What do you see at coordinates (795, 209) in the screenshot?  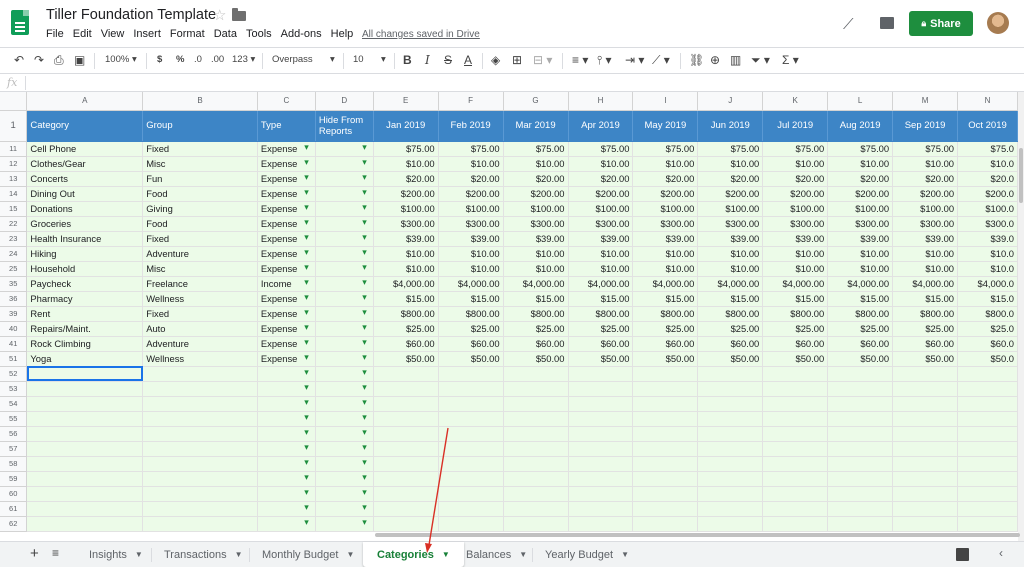 I see `budget-amount-cell: $100.00` at bounding box center [795, 209].